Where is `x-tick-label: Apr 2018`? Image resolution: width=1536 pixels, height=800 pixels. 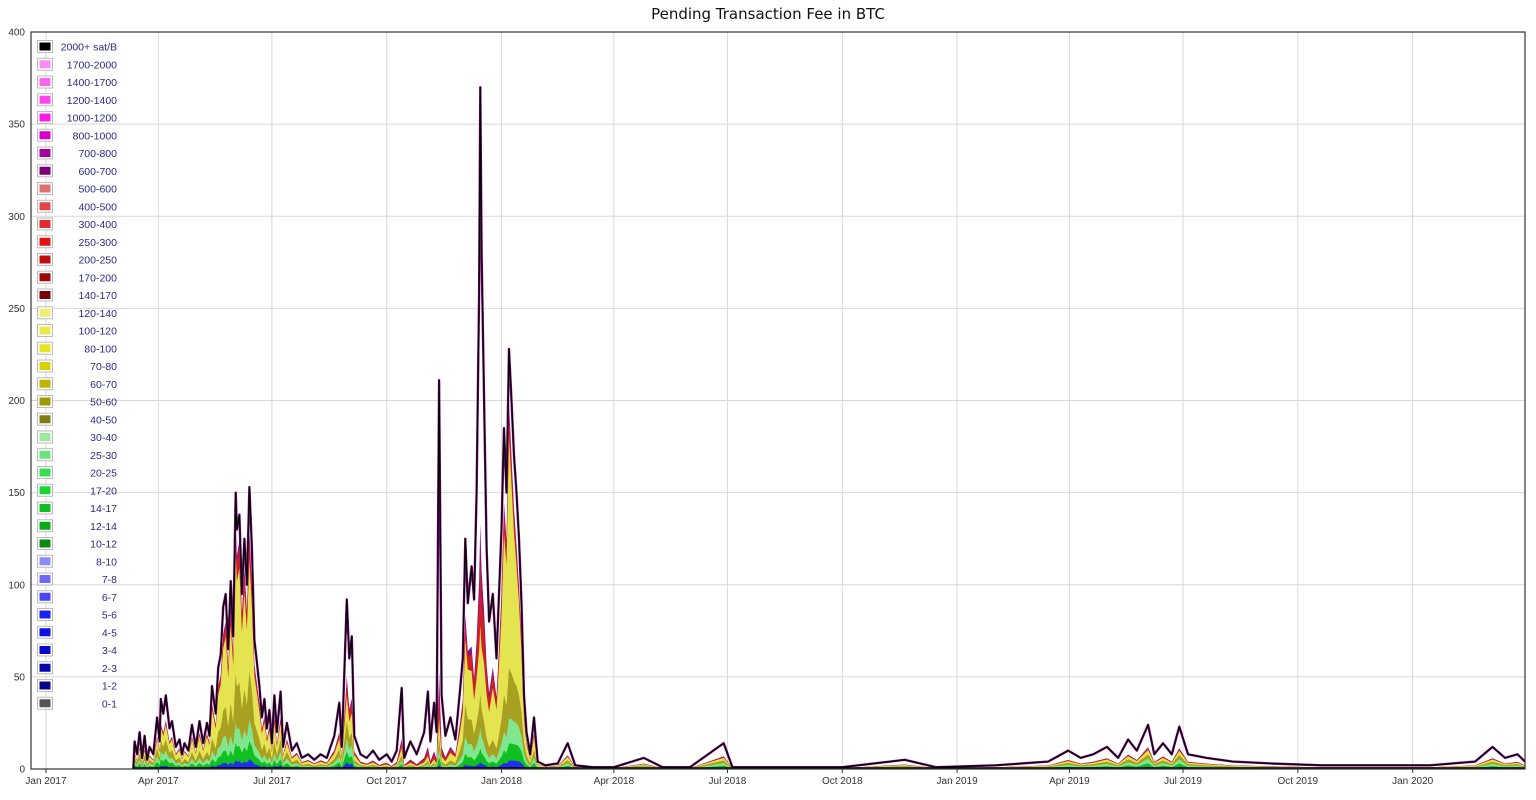 x-tick-label: Apr 2018 is located at coordinates (614, 781).